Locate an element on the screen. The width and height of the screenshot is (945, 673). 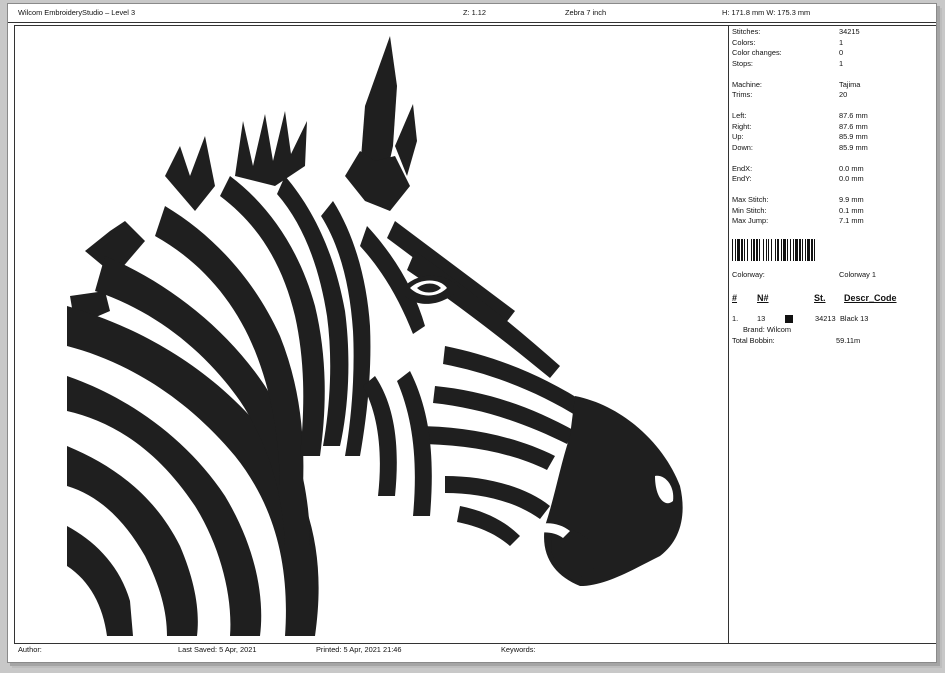
color-row-stitches: 34213 is located at coordinates (825, 318).